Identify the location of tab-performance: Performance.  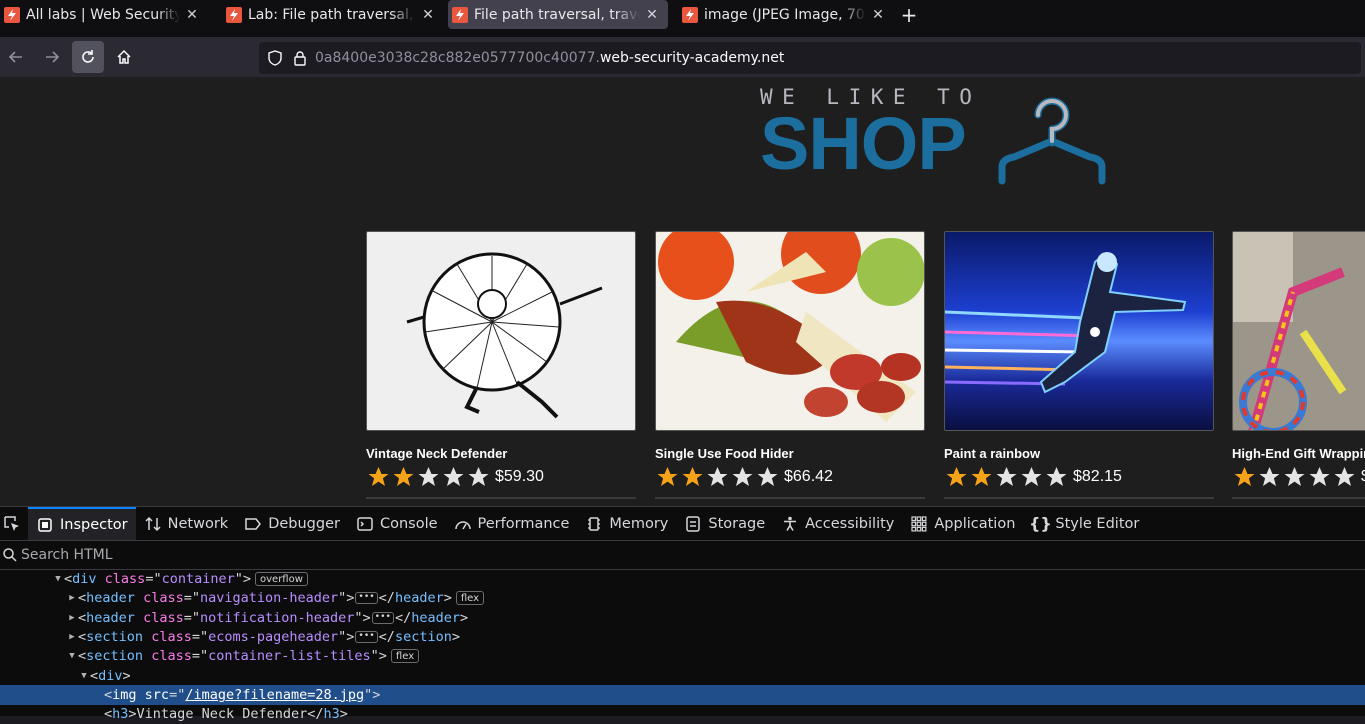
(512, 523).